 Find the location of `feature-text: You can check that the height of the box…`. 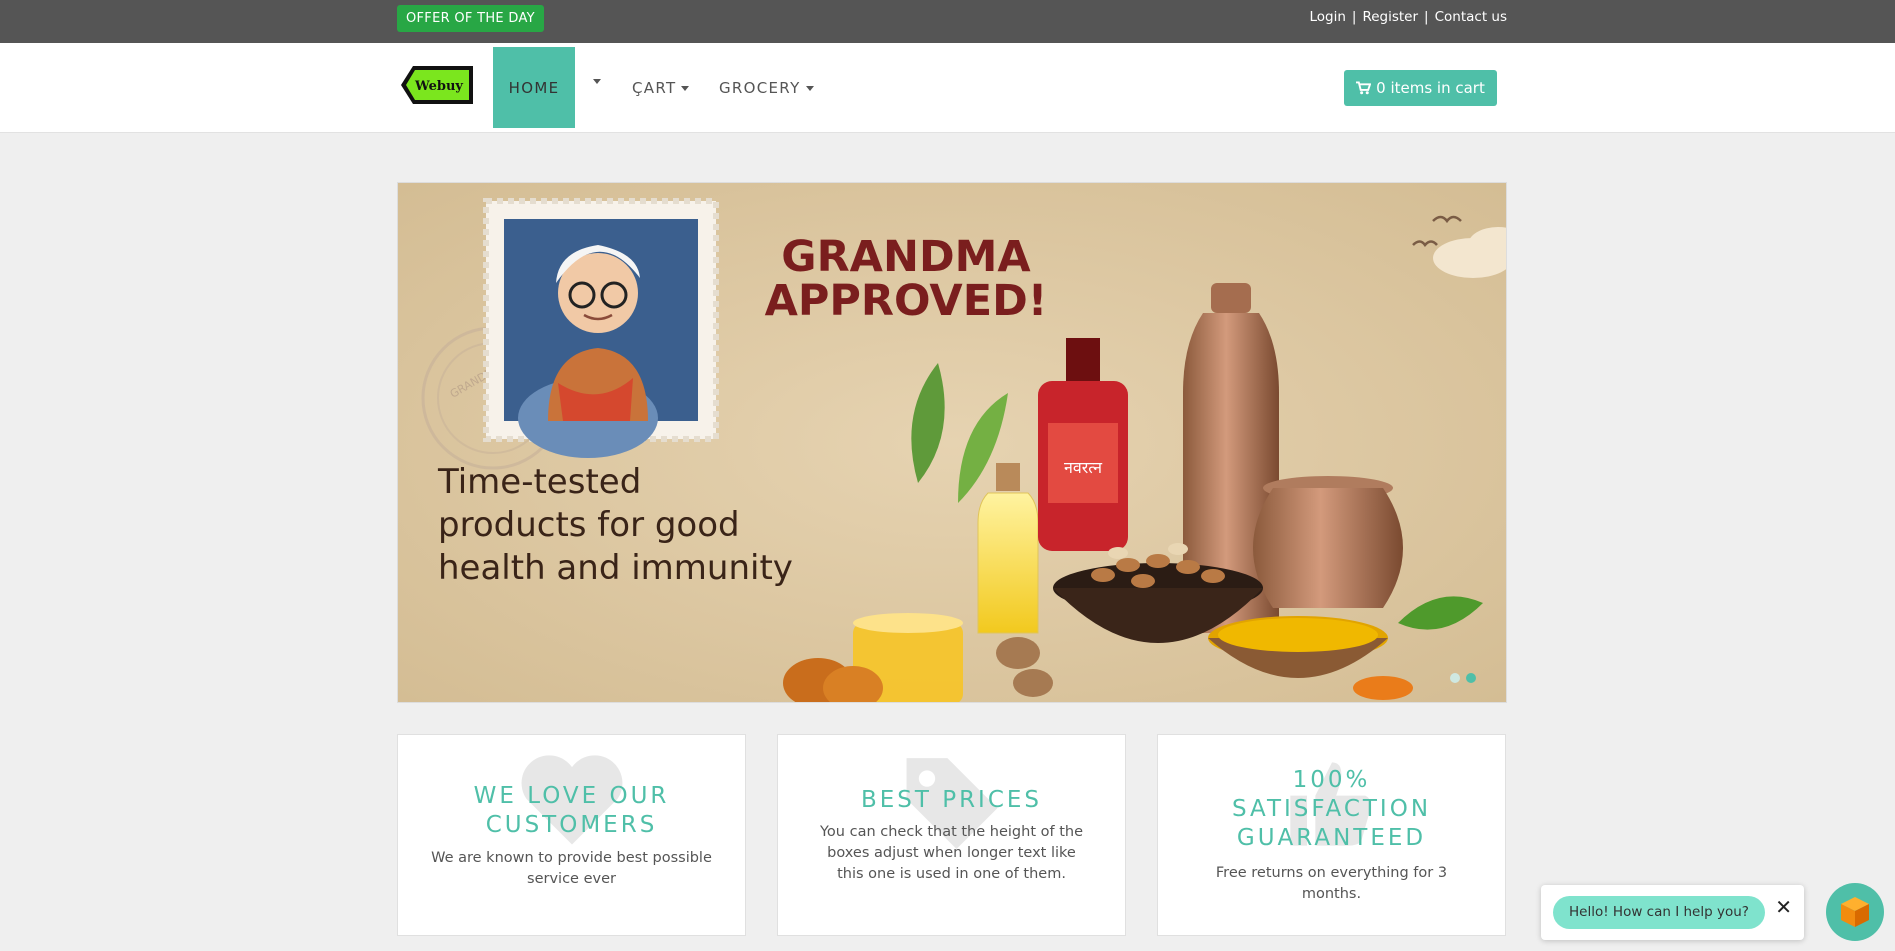

feature-text: You can check that the height of the box… is located at coordinates (951, 853).